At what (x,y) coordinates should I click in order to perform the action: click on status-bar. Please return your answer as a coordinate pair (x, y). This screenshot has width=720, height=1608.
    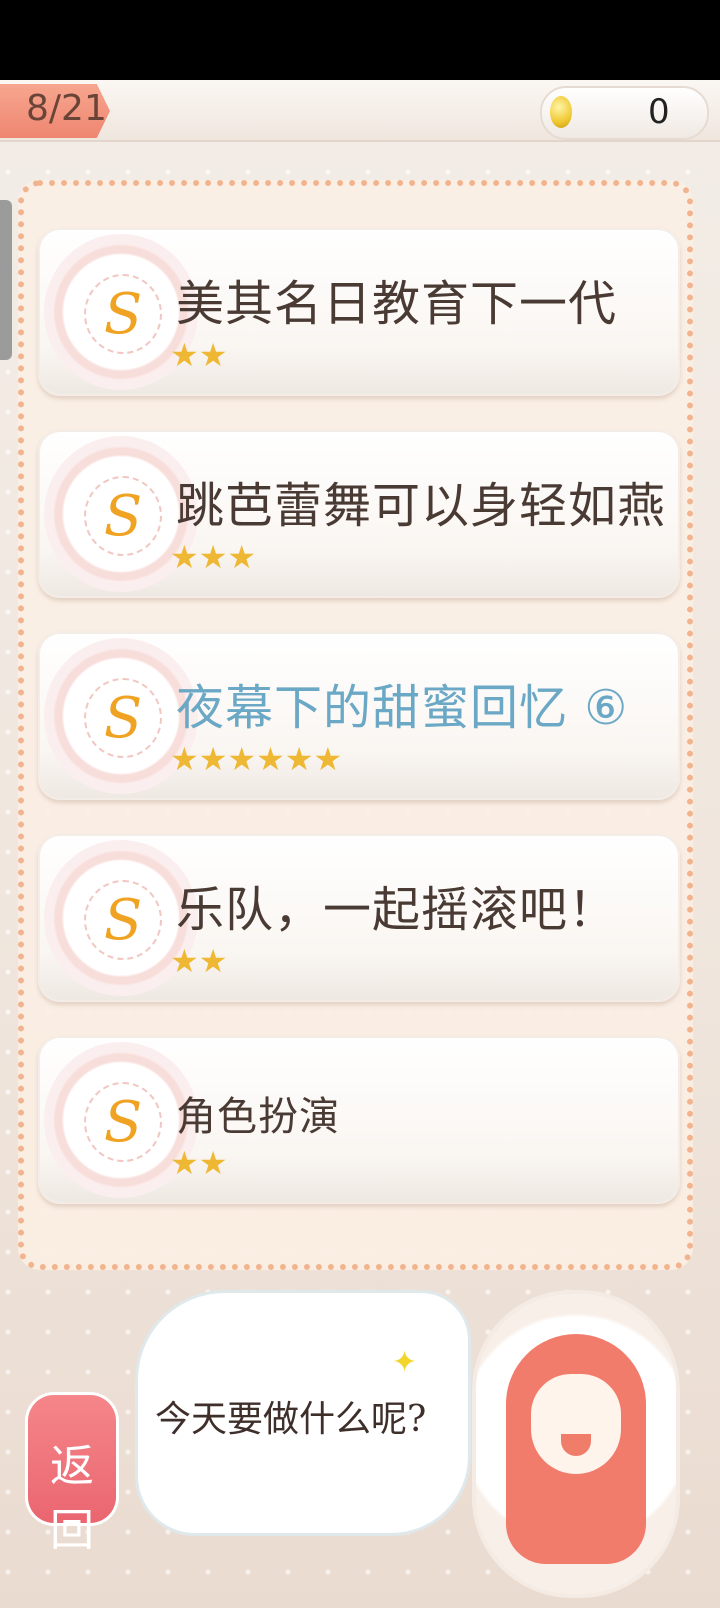
    Looking at the image, I should click on (360, 40).